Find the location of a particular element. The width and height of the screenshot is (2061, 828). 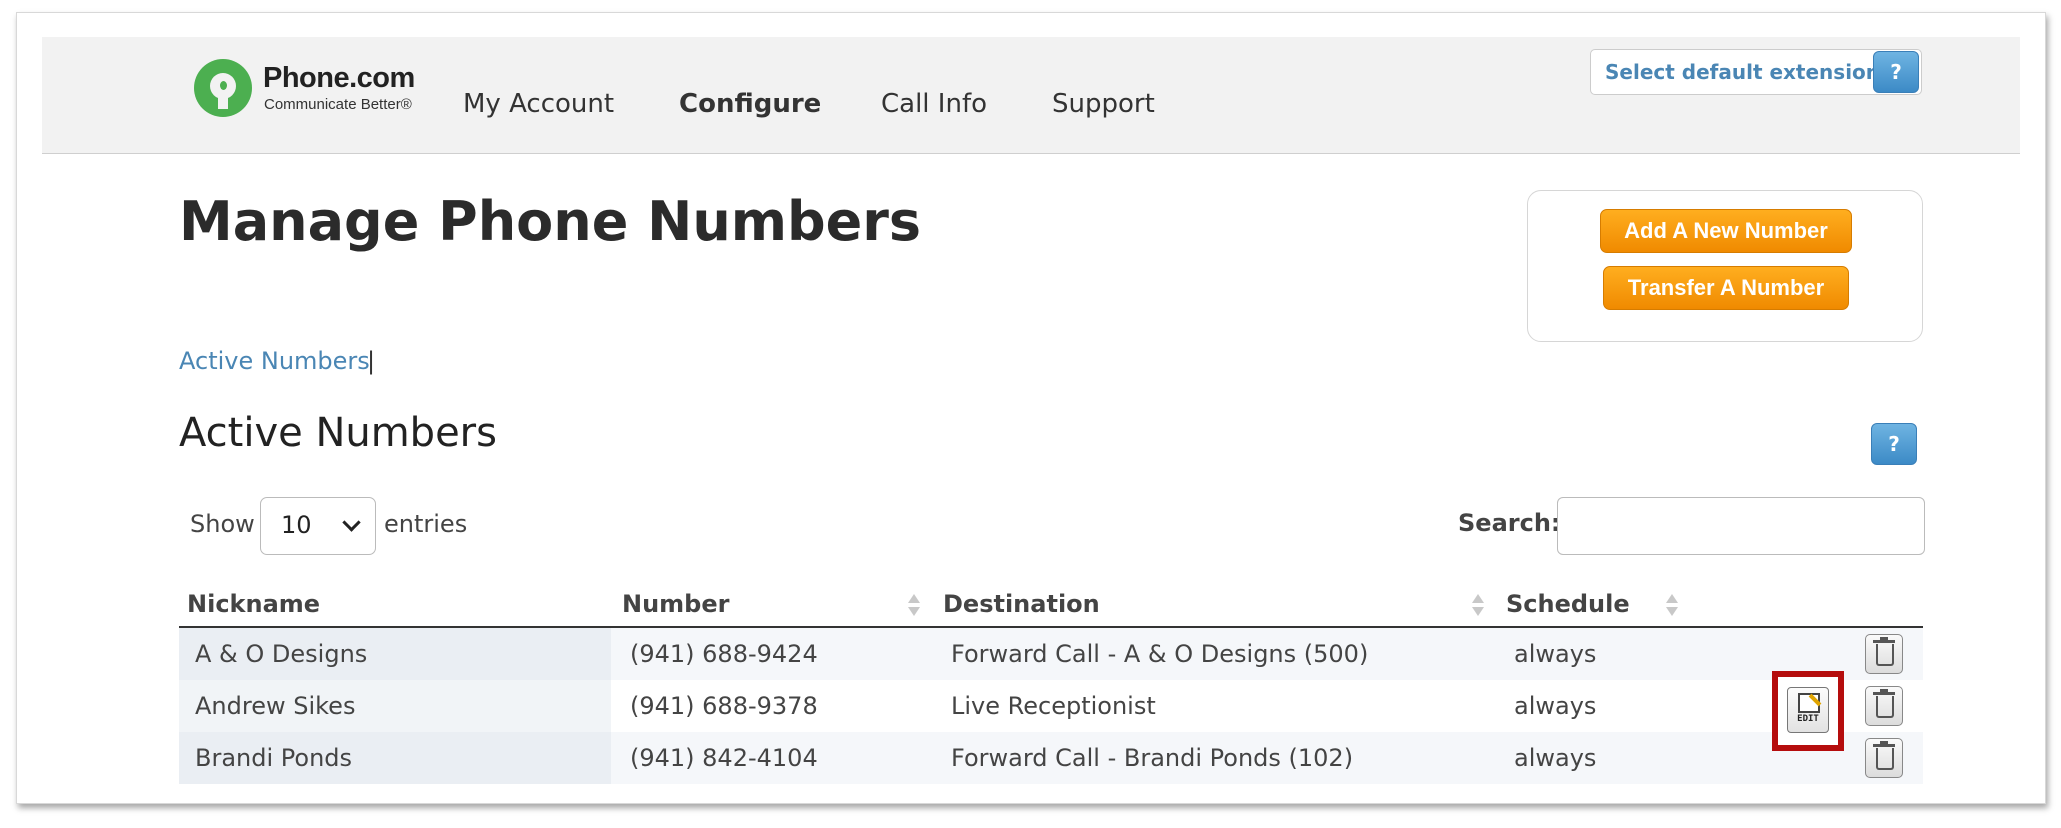

cell-destination: Forward Call - Brandi Ponds (102) is located at coordinates (1152, 758).